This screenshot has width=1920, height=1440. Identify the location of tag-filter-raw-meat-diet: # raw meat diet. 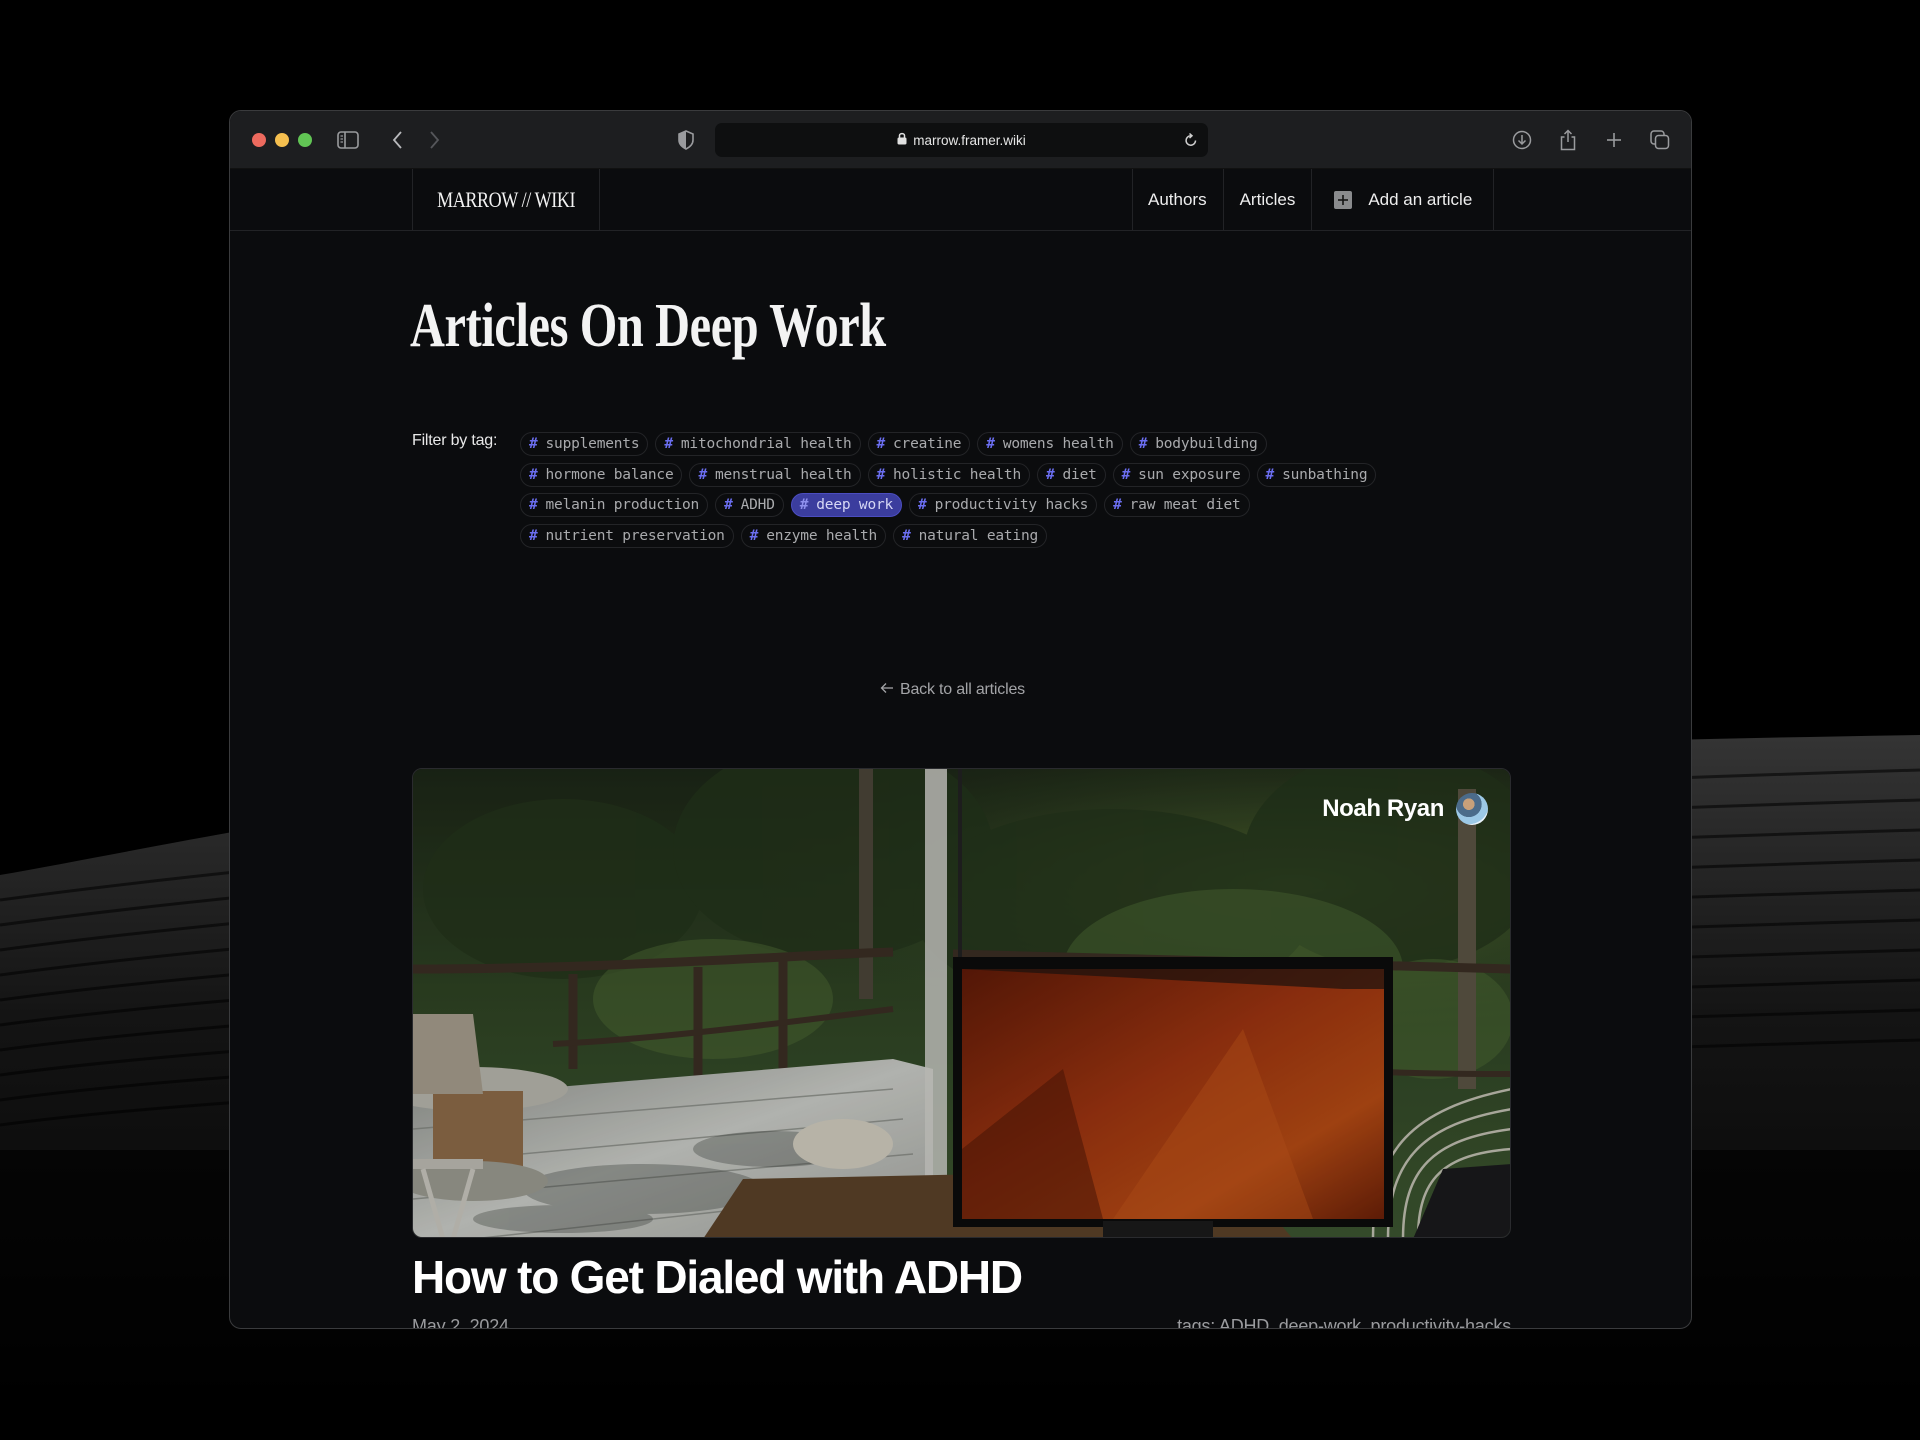
(1177, 505).